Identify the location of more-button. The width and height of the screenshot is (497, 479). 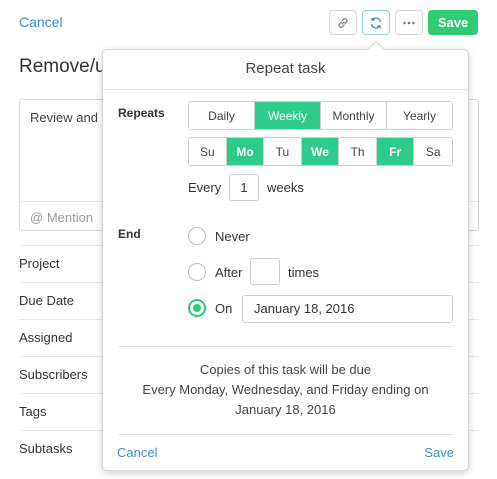
(409, 22).